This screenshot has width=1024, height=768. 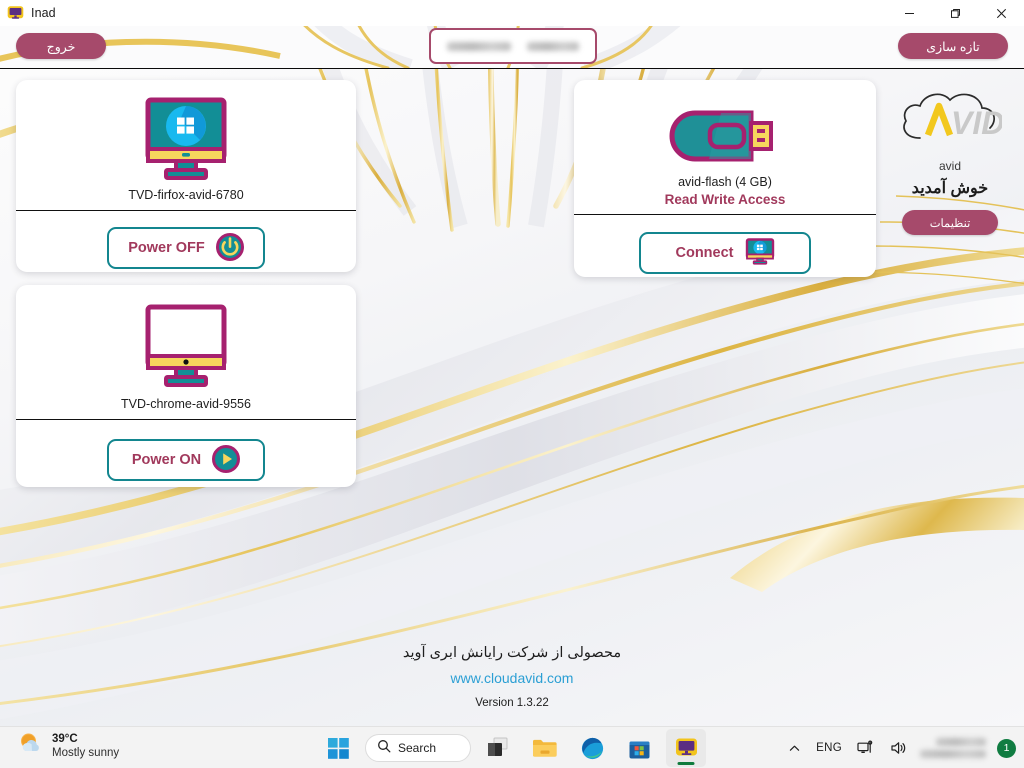 I want to click on close-button, so click(x=1001, y=13).